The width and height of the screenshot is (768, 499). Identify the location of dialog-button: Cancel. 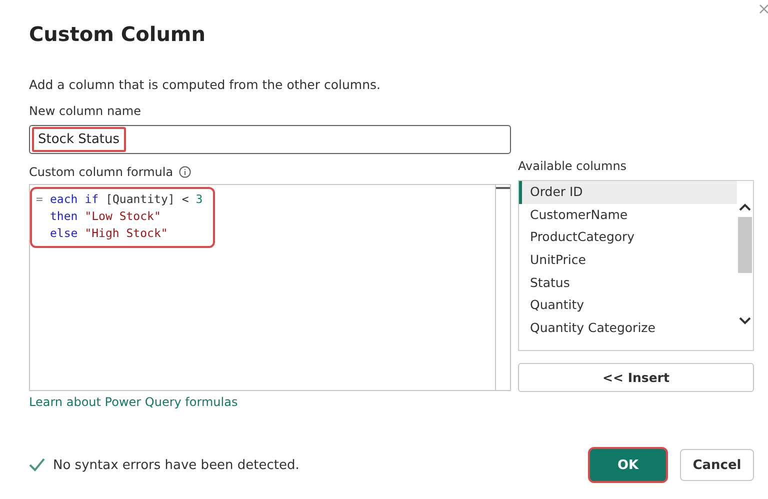
(717, 465).